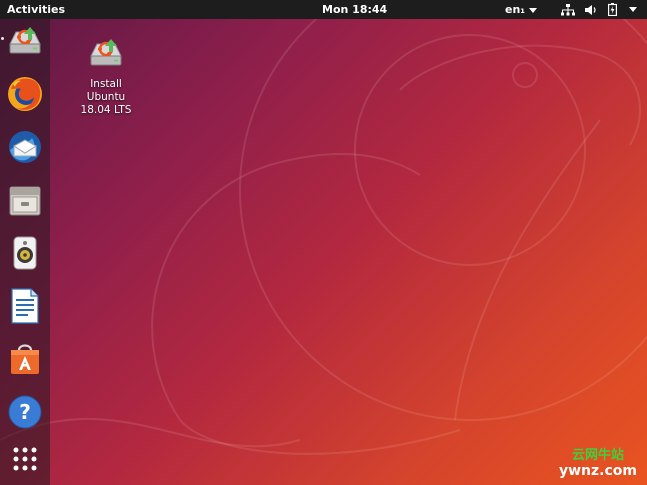 The width and height of the screenshot is (647, 485). What do you see at coordinates (515, 9) in the screenshot?
I see `input-language-label: en₁` at bounding box center [515, 9].